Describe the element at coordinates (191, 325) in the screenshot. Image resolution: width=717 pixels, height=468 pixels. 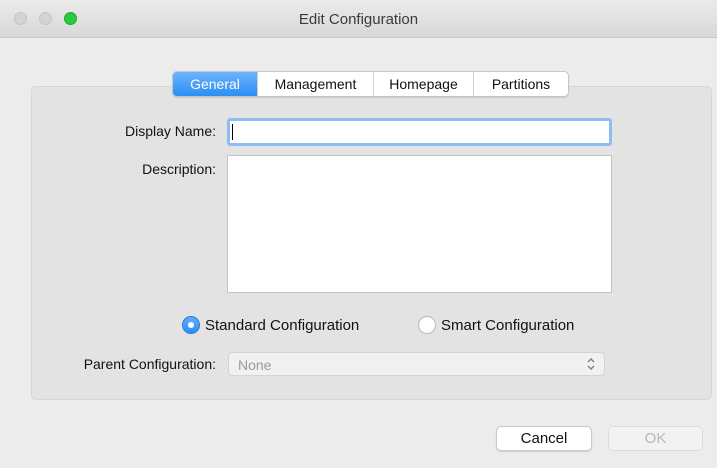
I see `radio-selected-icon` at that location.